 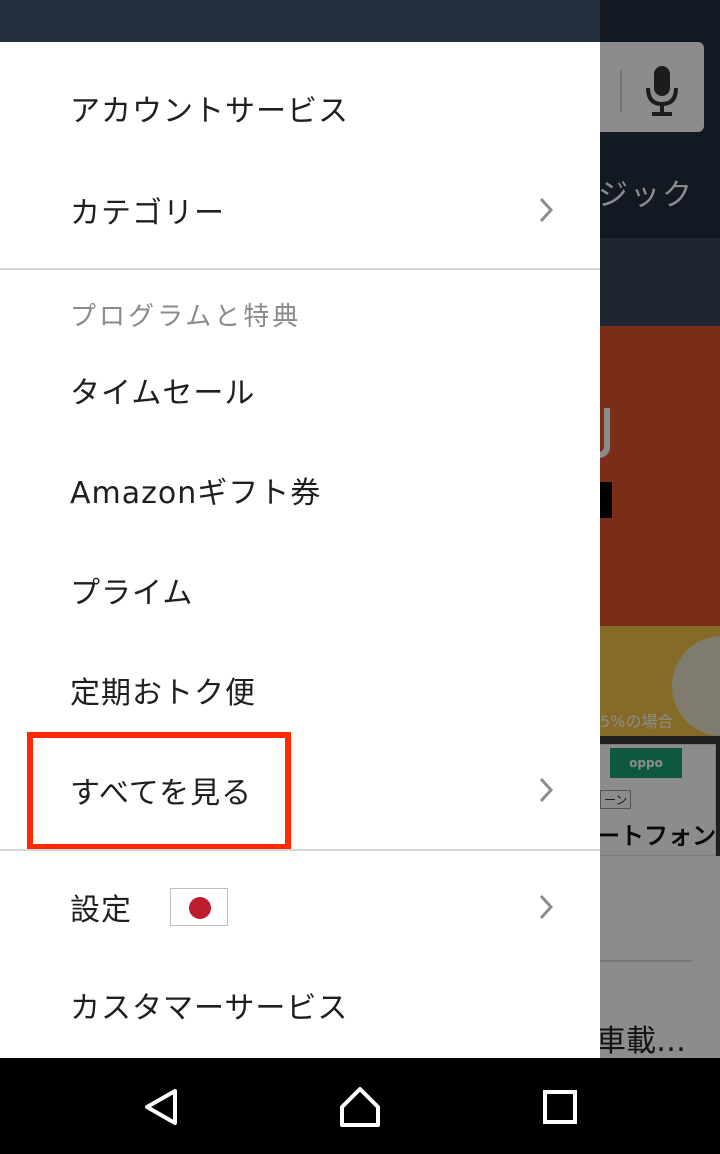 I want to click on menu-item-label: アカウントサービス, so click(x=209, y=111).